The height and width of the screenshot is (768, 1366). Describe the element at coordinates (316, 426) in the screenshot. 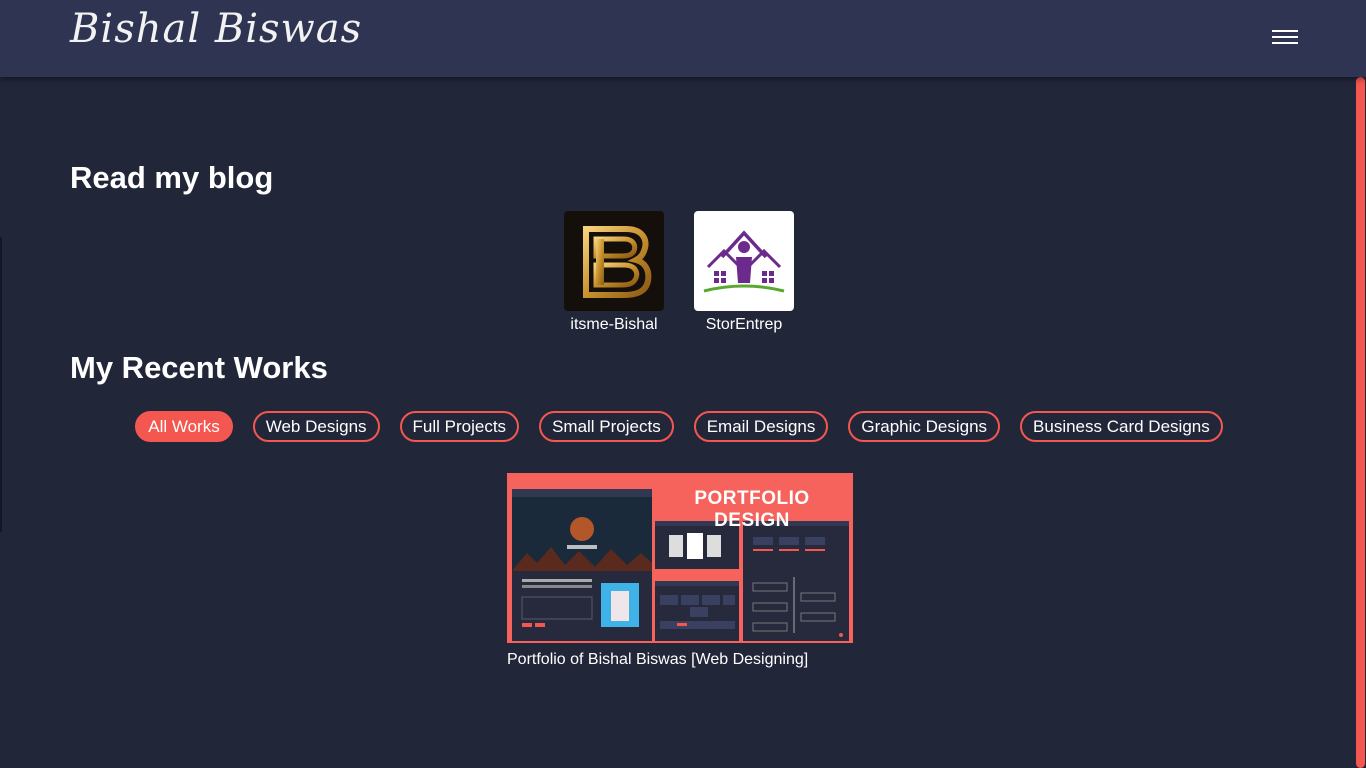

I see `filter-web-designs: Web Designs` at that location.